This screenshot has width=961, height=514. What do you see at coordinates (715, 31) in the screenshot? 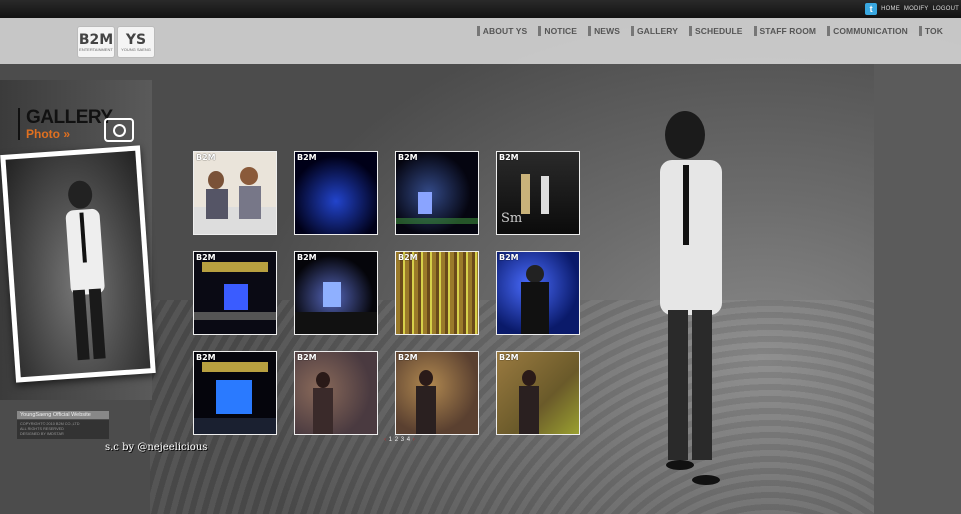
I see `nav-schedule: SCHEDULE` at bounding box center [715, 31].